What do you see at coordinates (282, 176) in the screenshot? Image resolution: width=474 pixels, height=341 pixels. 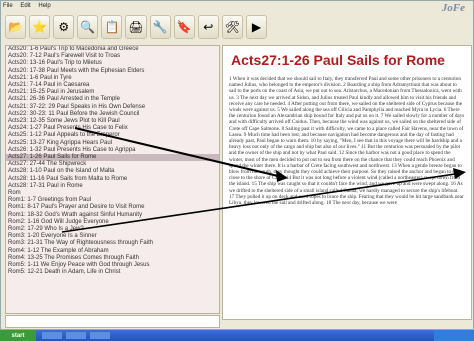 I see `annotation-arrowhead-upper` at bounding box center [282, 176].